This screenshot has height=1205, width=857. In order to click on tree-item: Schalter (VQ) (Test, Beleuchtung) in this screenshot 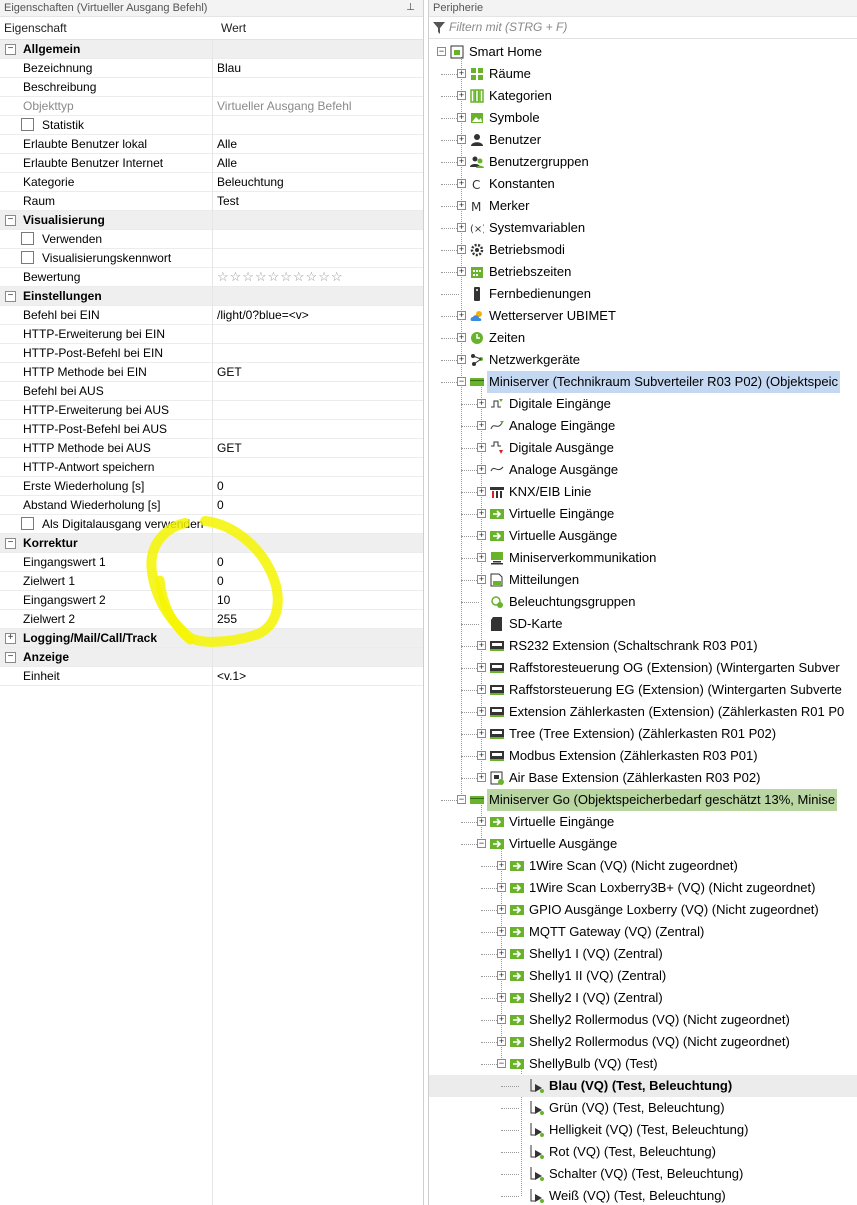, I will do `click(643, 1174)`.